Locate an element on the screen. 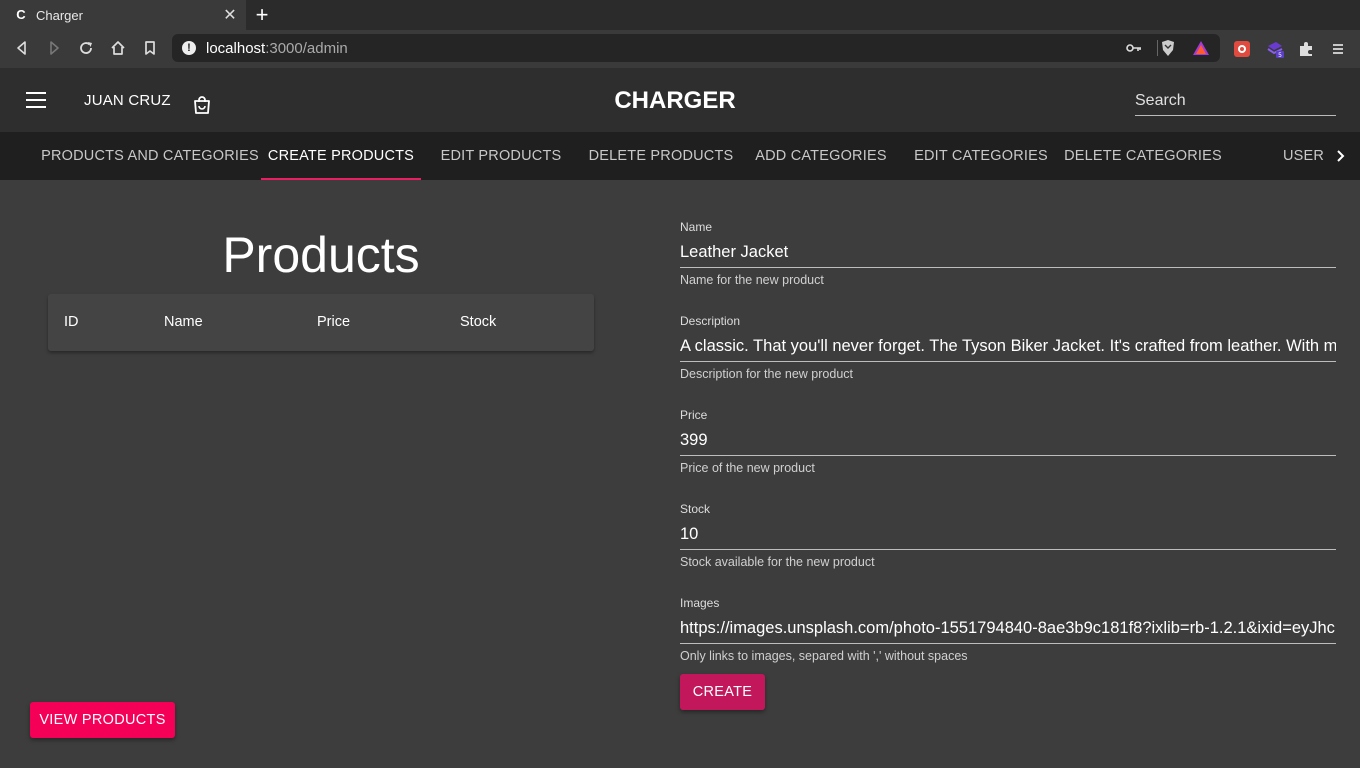  search-box is located at coordinates (1235, 102).